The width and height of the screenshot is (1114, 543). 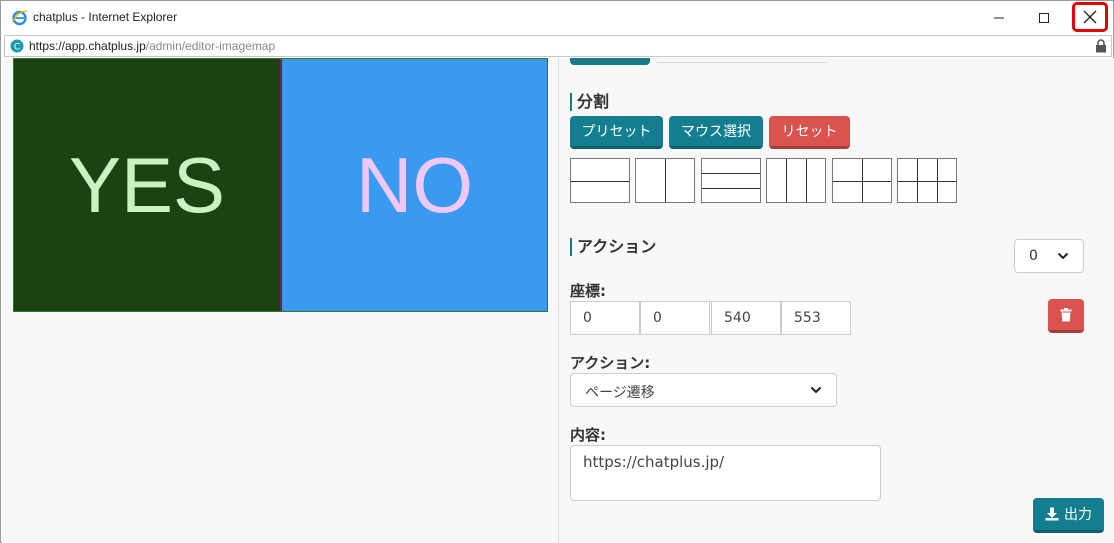 I want to click on split-layout-3-rows, so click(x=731, y=180).